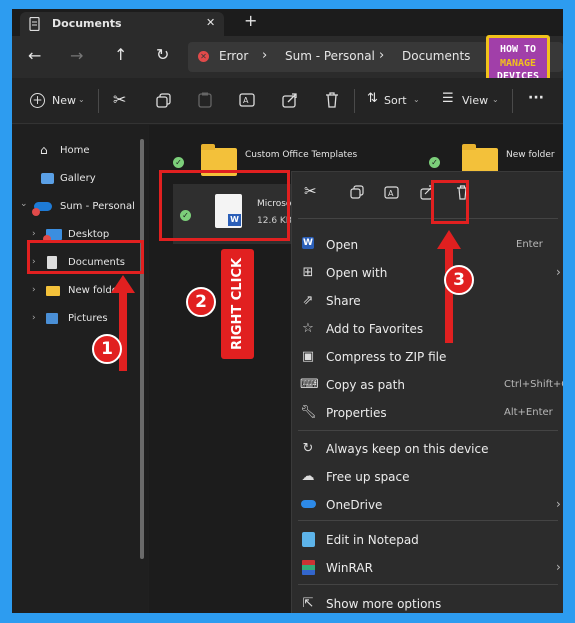  I want to click on tab-documents: Documents ✕, so click(122, 24).